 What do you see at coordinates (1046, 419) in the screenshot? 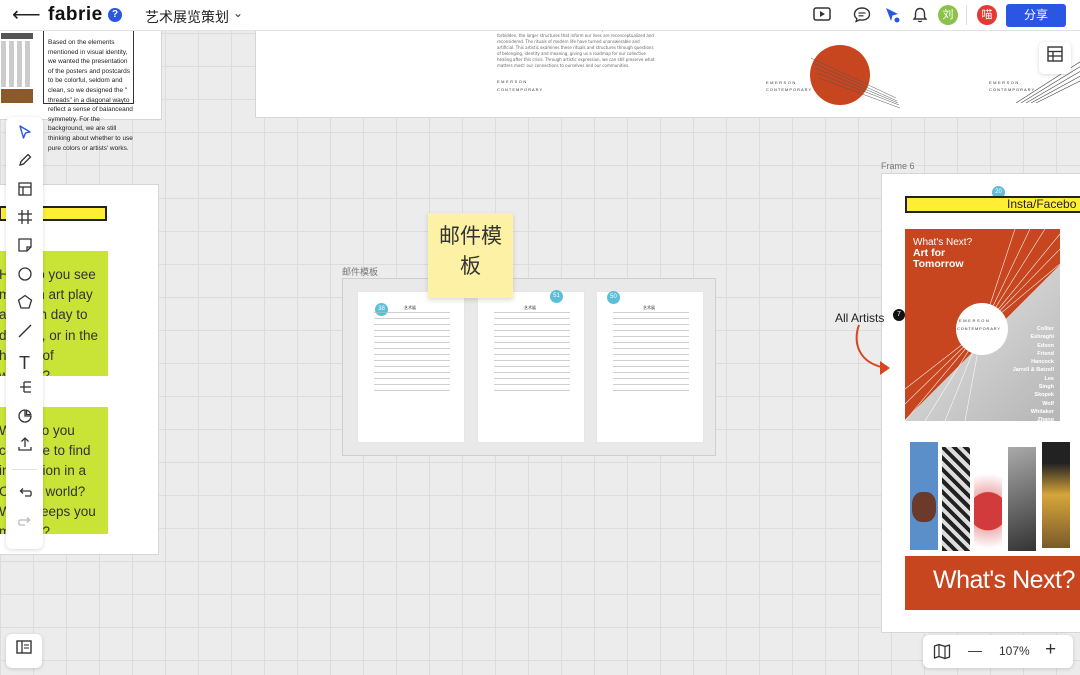
I see `artist-name: Zhang` at bounding box center [1046, 419].